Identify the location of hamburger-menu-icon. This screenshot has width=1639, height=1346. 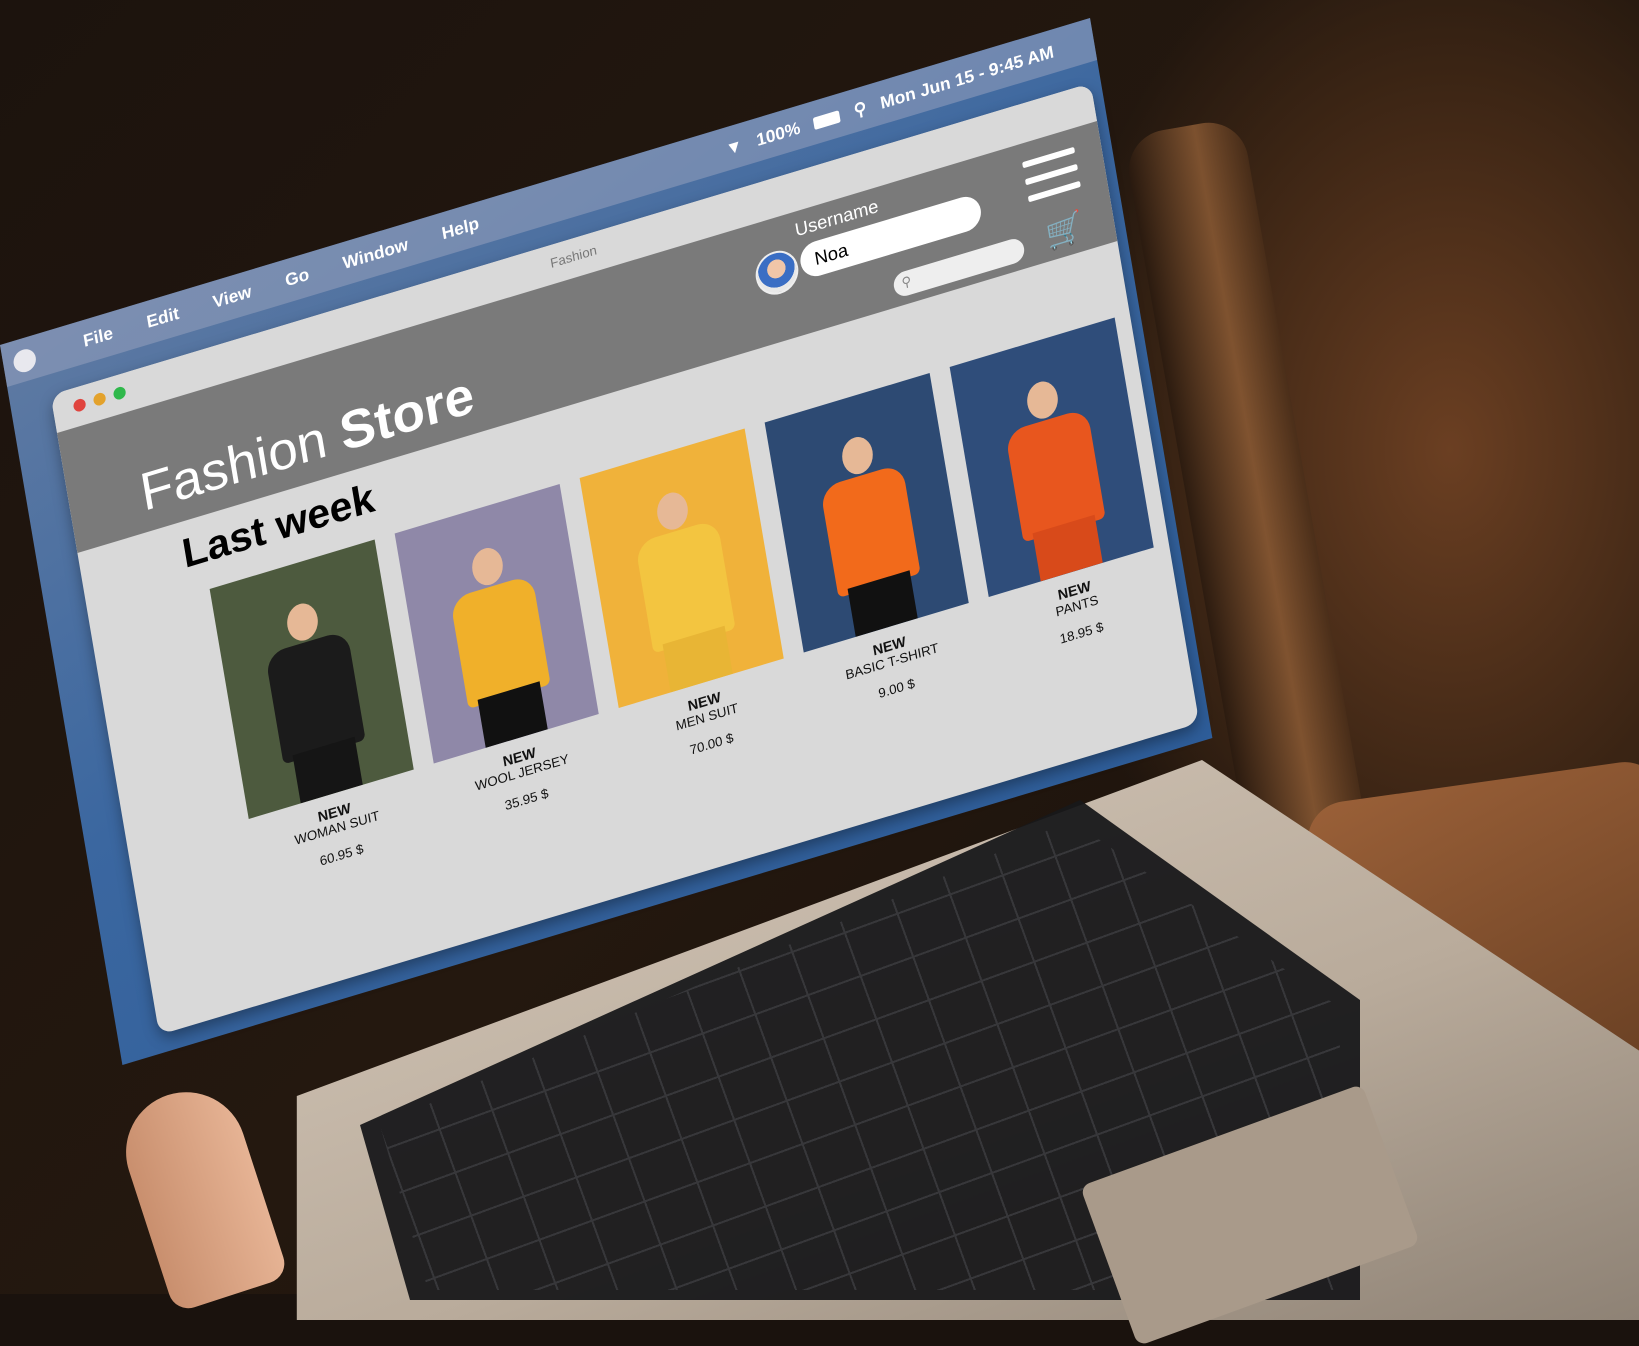
(1051, 174).